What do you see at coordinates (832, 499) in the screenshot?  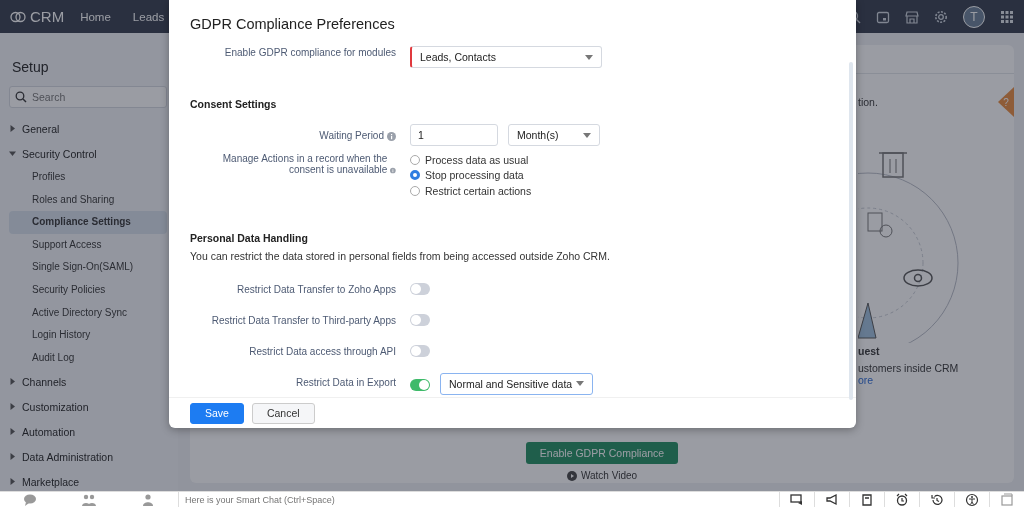 I see `megaphone-icon` at bounding box center [832, 499].